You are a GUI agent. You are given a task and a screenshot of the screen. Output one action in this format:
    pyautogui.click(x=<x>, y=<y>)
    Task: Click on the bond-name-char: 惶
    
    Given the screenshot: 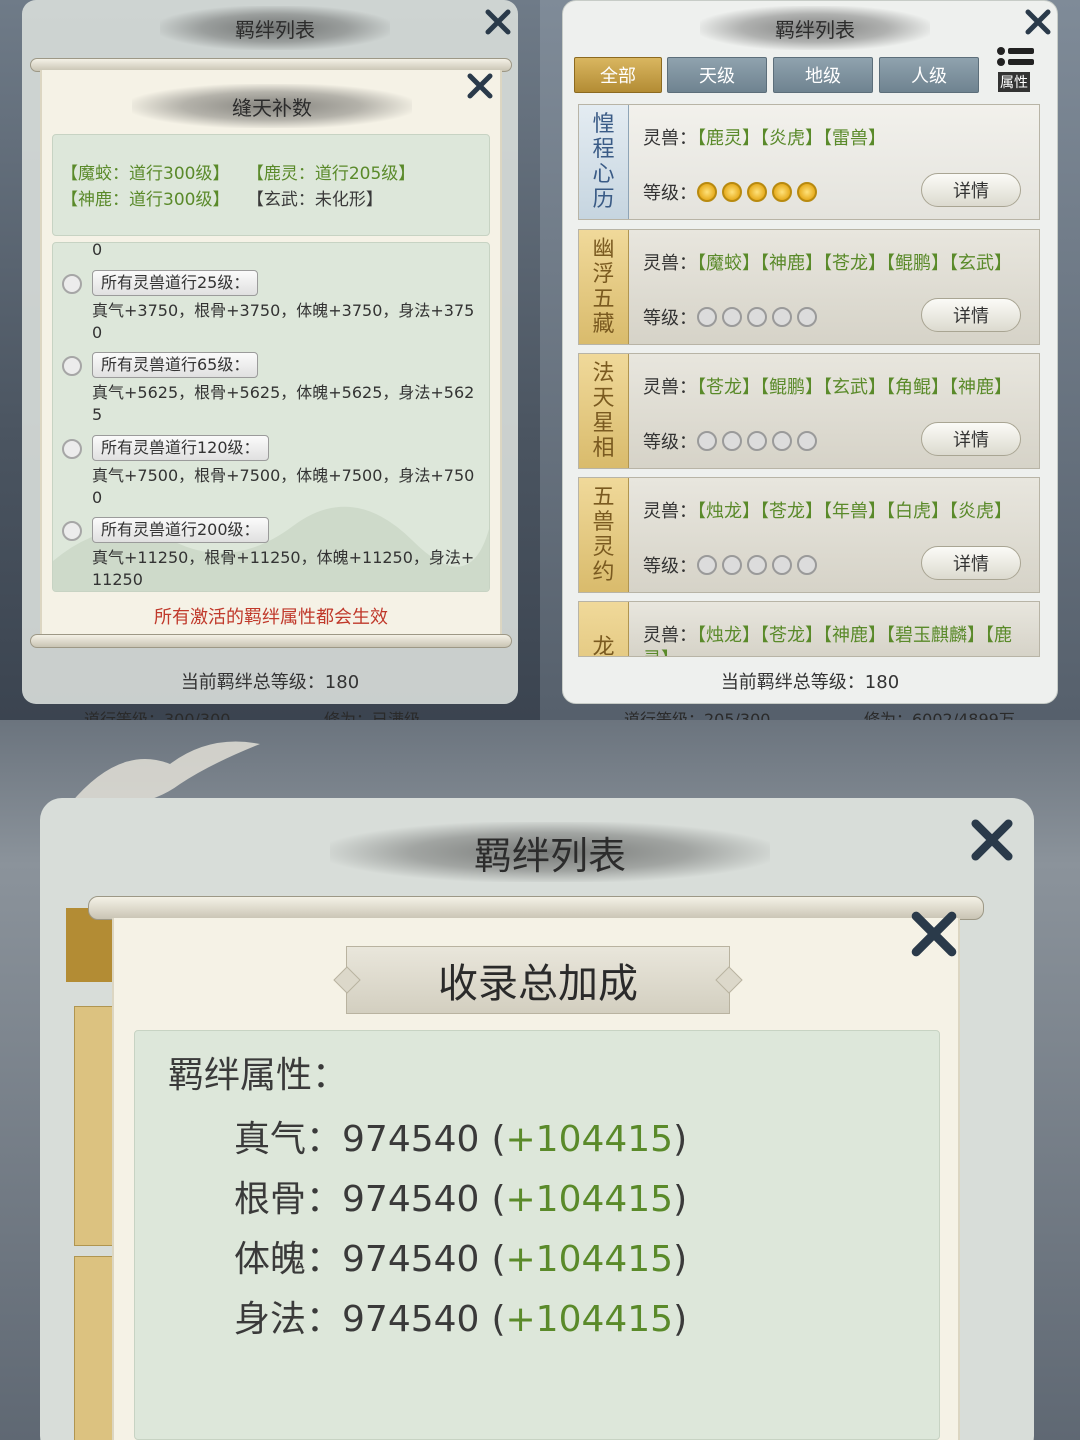 What is the action you would take?
    pyautogui.click(x=603, y=124)
    